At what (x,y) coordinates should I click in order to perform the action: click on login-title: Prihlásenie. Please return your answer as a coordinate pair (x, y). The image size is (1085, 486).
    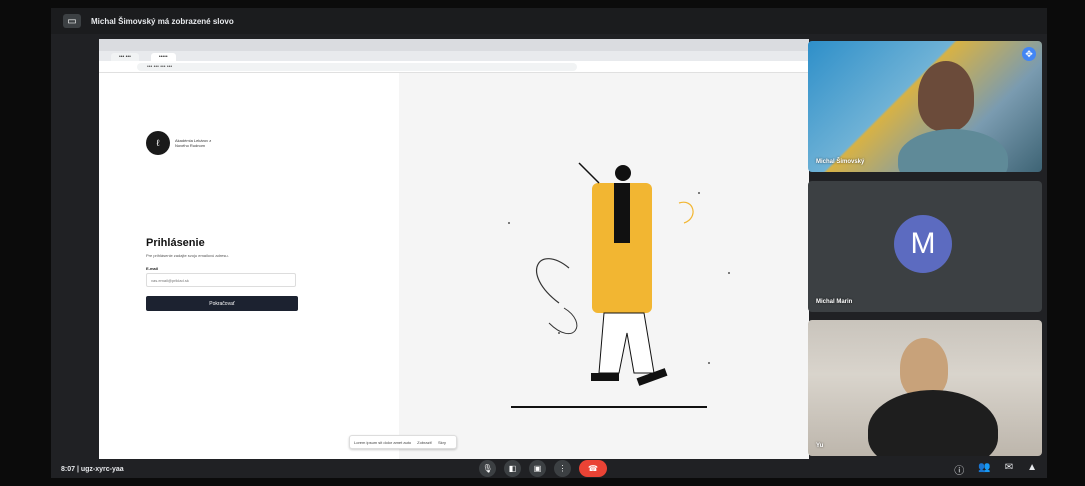
    Looking at the image, I should click on (175, 243).